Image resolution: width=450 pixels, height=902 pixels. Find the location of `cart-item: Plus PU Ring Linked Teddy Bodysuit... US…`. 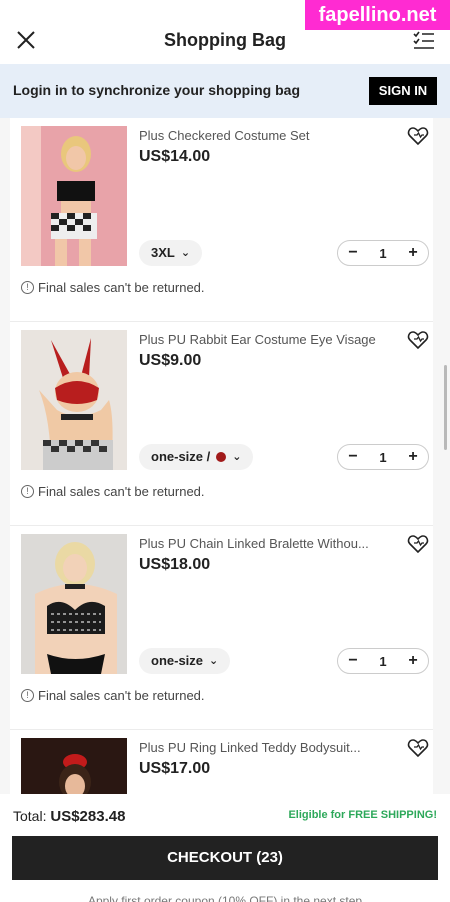

cart-item: Plus PU Ring Linked Teddy Bodysuit... US… is located at coordinates (221, 762).